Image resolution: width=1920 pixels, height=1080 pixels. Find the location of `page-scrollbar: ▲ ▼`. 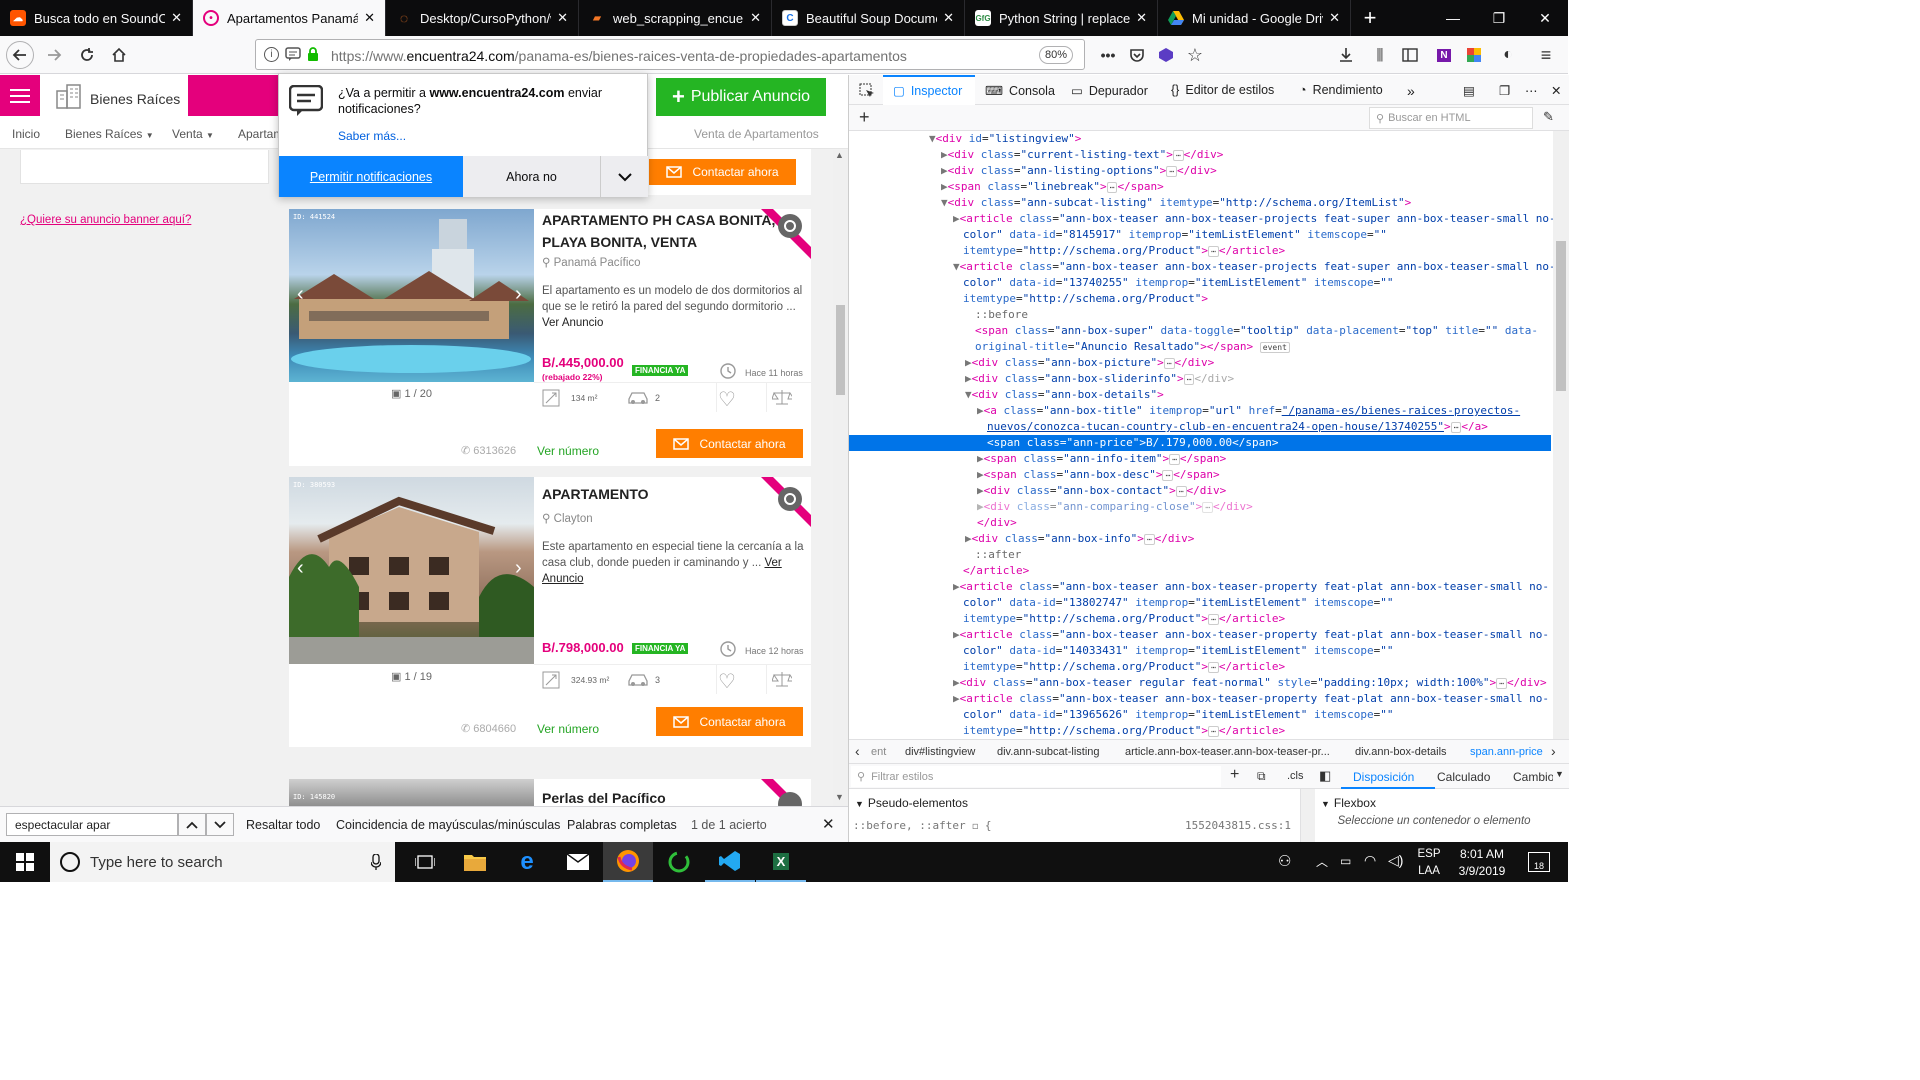

page-scrollbar: ▲ ▼ is located at coordinates (840, 478).